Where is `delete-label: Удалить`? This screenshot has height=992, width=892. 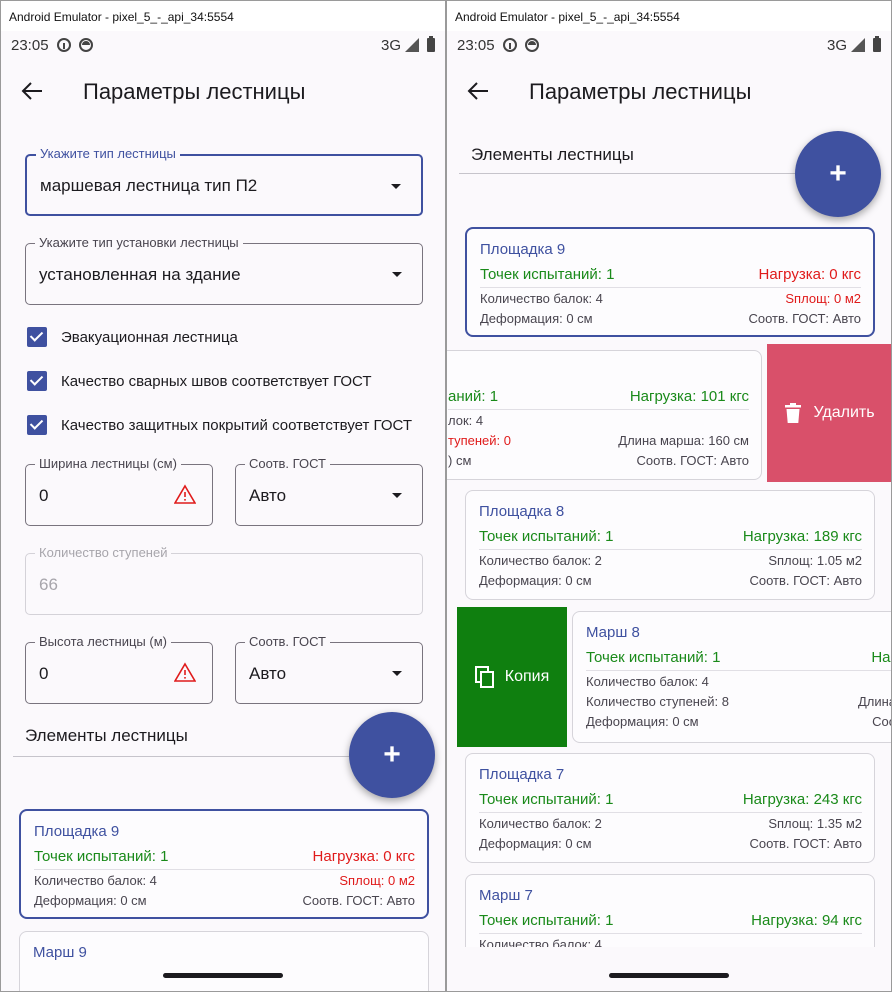
delete-label: Удалить is located at coordinates (844, 412).